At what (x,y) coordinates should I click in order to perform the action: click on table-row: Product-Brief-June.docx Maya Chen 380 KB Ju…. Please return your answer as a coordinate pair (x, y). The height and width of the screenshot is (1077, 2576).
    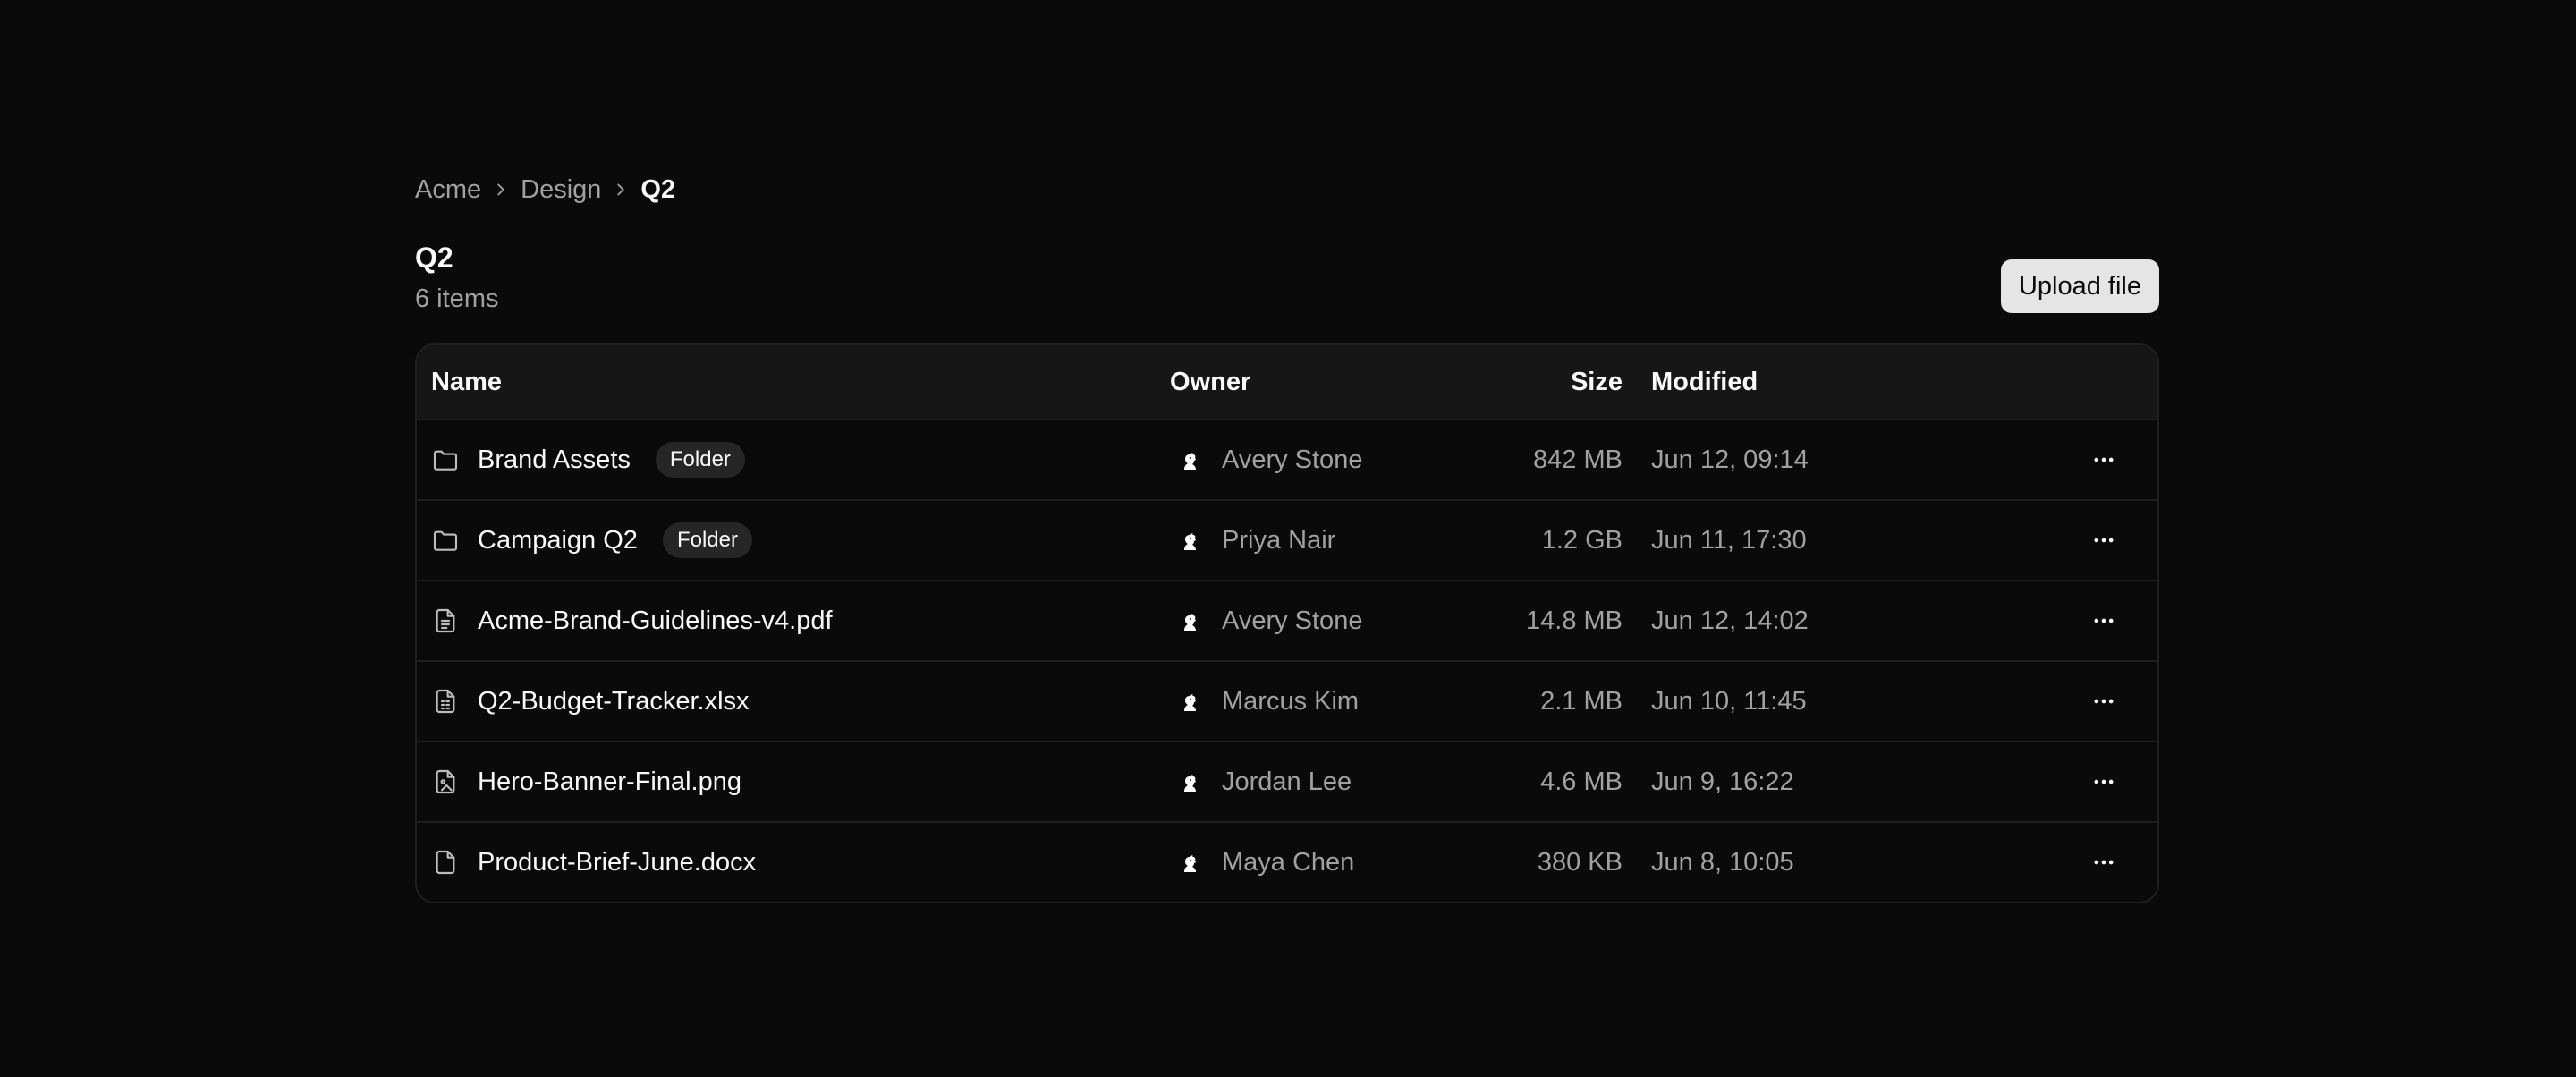
    Looking at the image, I should click on (1287, 861).